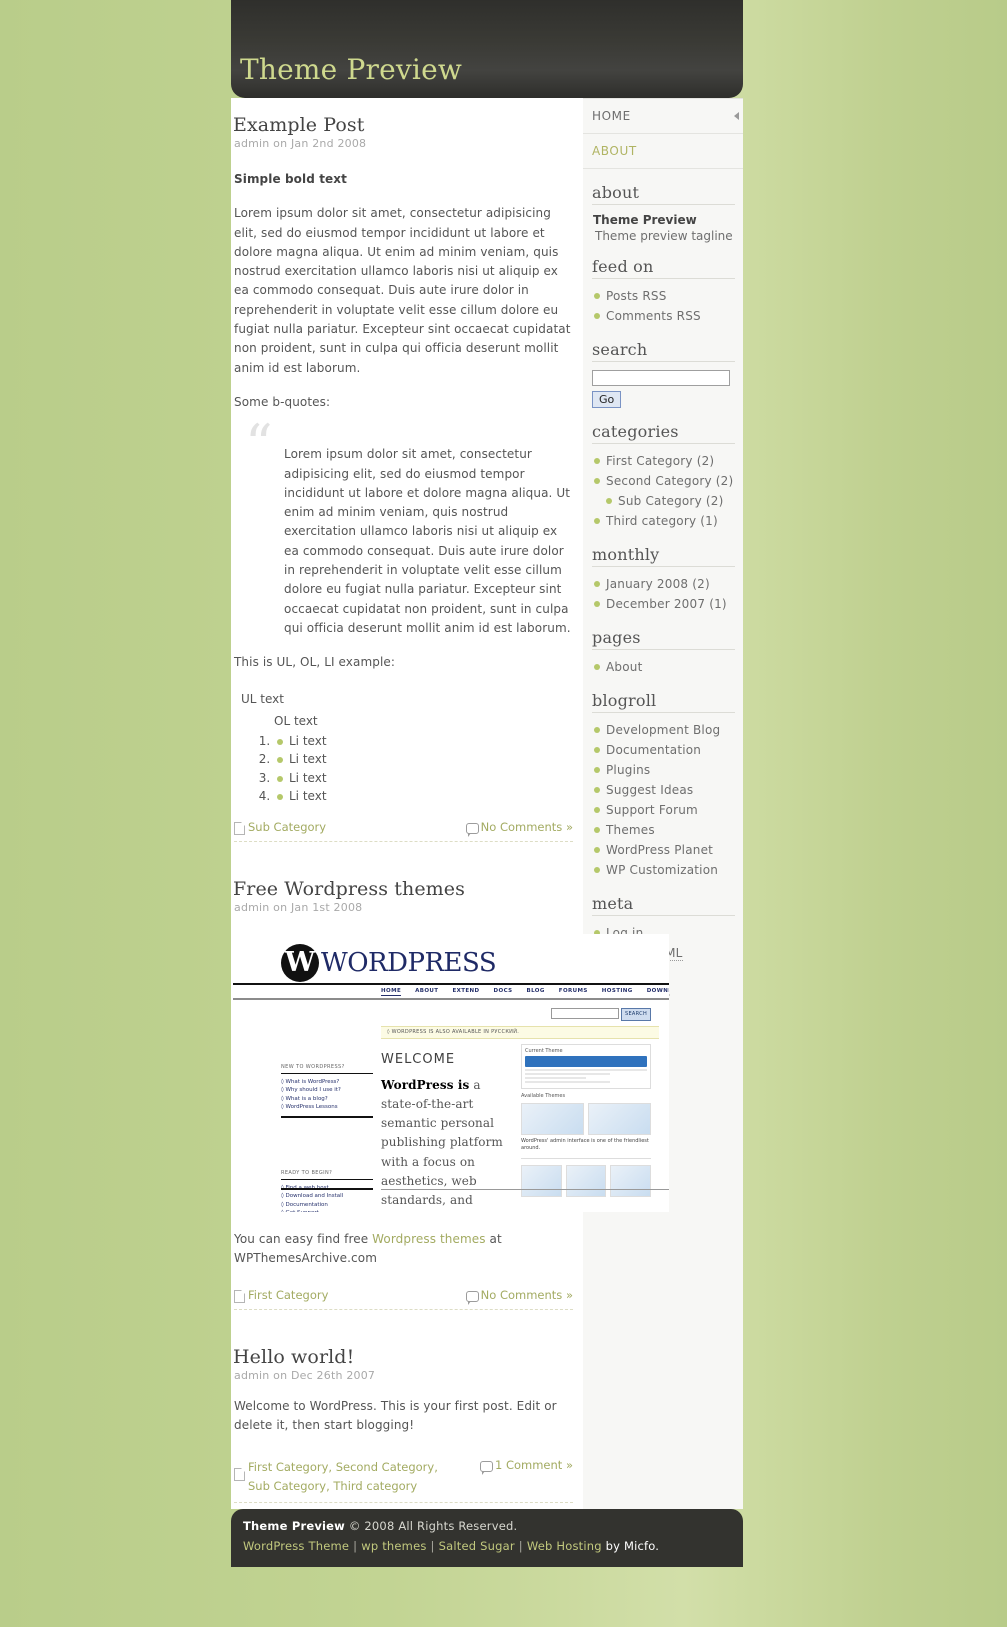 The height and width of the screenshot is (1627, 1007). Describe the element at coordinates (403, 831) in the screenshot. I see `post-meta: Sub Category No Comments »` at that location.